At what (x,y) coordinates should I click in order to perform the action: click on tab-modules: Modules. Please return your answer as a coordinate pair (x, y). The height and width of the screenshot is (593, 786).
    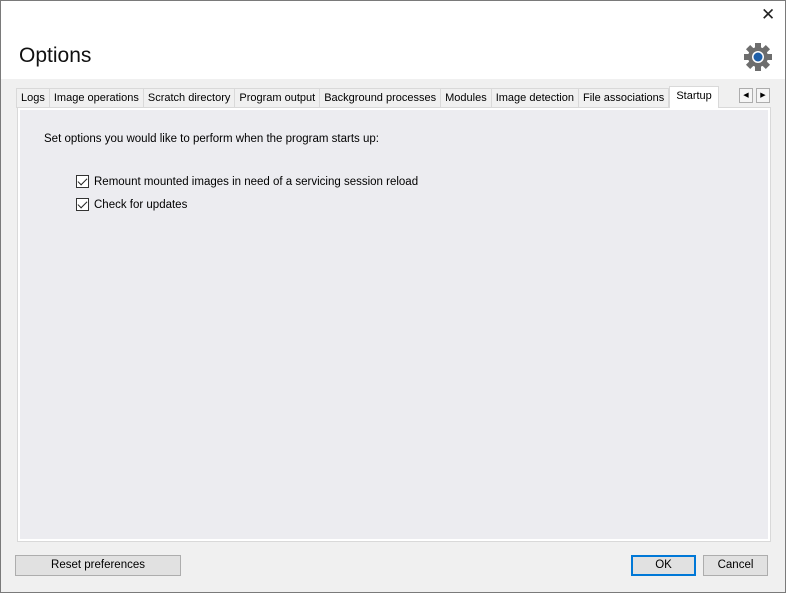
    Looking at the image, I should click on (465, 98).